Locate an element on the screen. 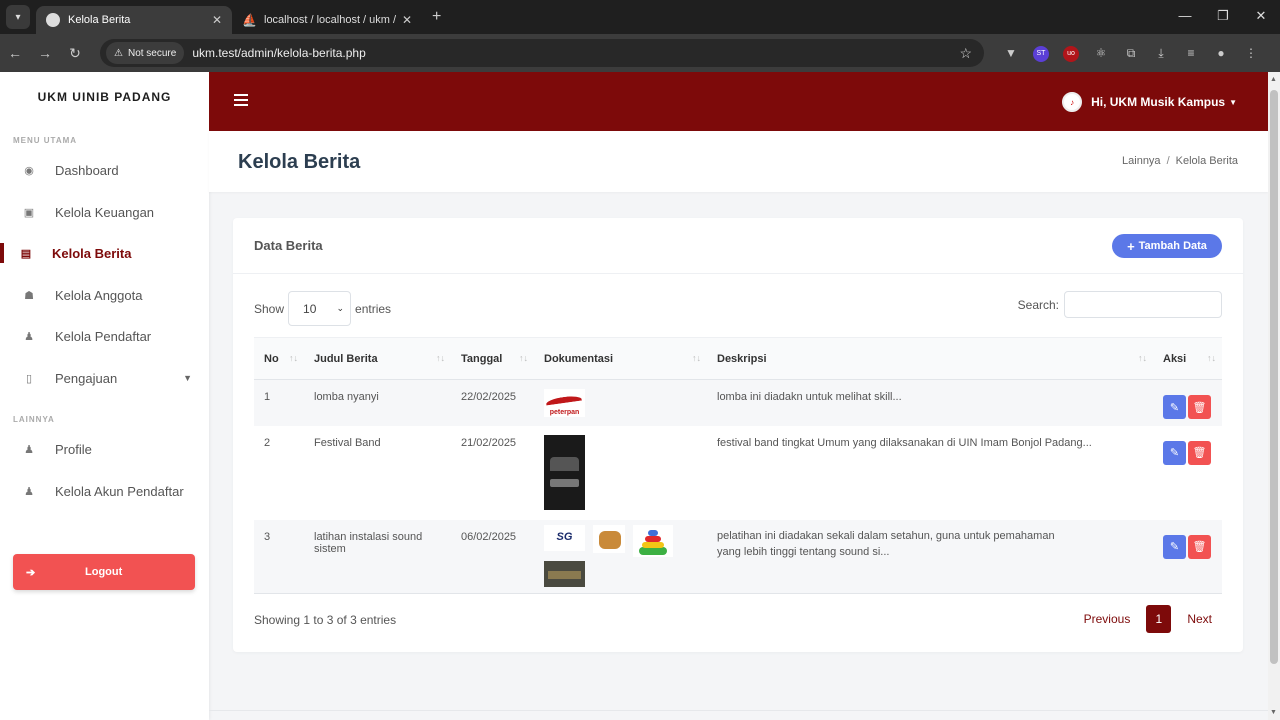 The width and height of the screenshot is (1280, 720). logout-button: ➔ Logout is located at coordinates (104, 572).